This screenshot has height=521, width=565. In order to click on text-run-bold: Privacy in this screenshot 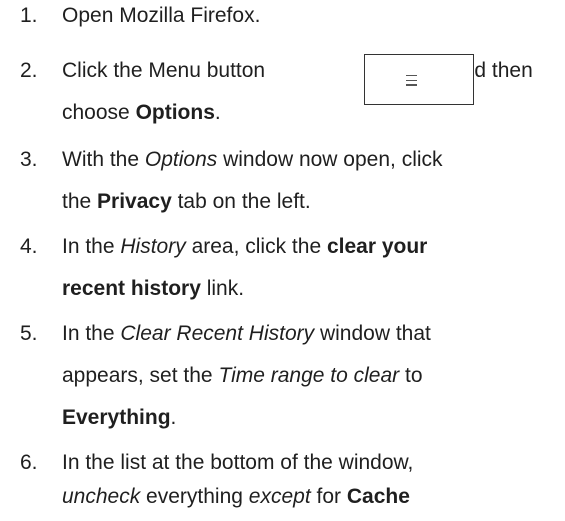, I will do `click(134, 201)`.